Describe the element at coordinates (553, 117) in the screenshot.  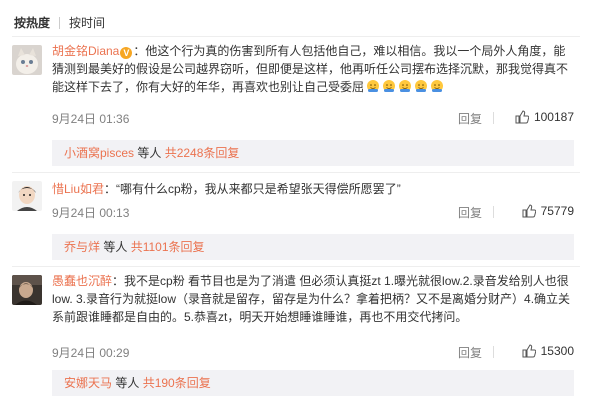
I see `like-count: 100187` at that location.